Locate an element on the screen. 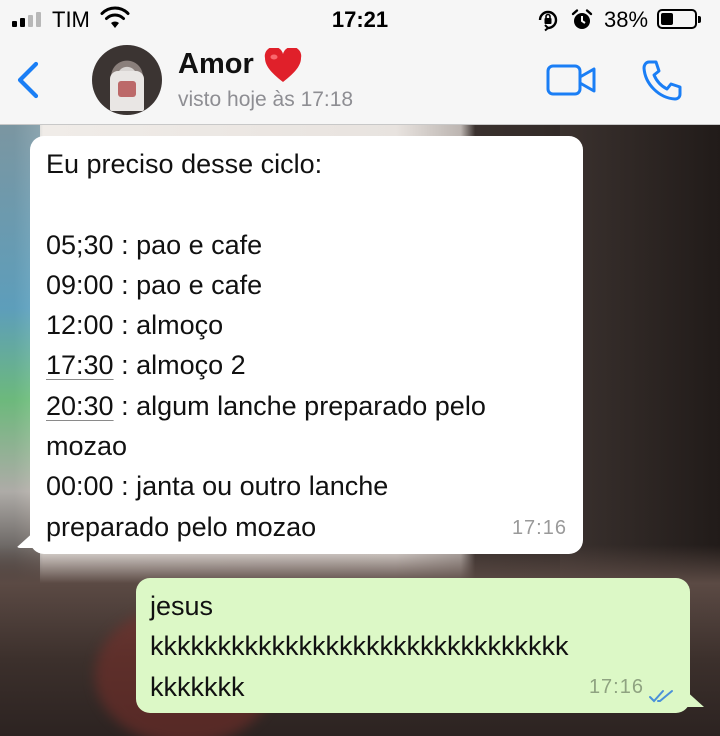  message-text: : almoço 2 is located at coordinates (179, 365).